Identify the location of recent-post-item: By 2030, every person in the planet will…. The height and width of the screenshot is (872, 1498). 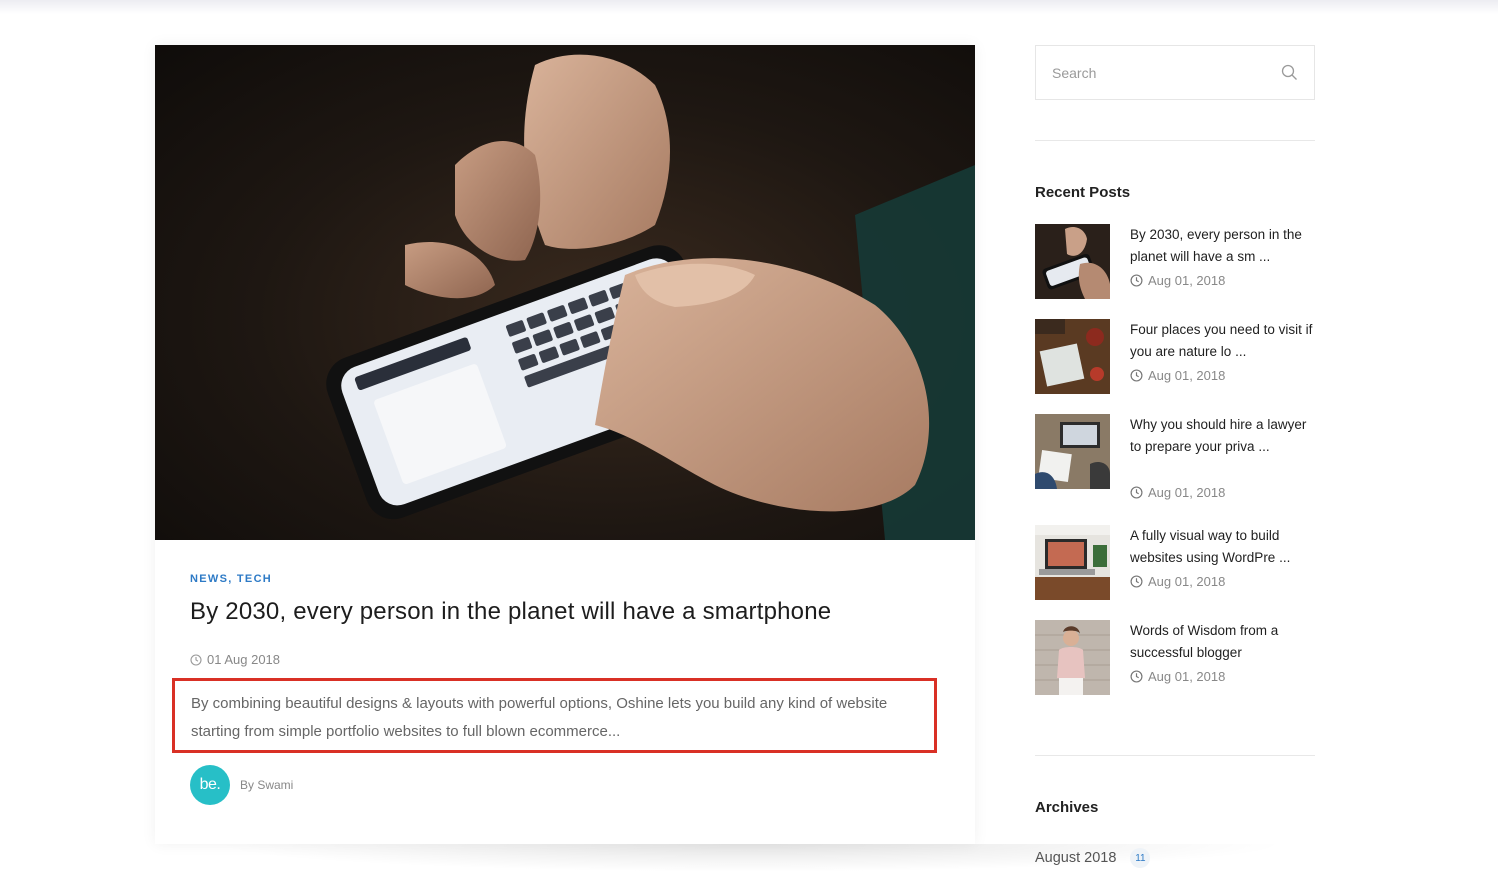
(1175, 264).